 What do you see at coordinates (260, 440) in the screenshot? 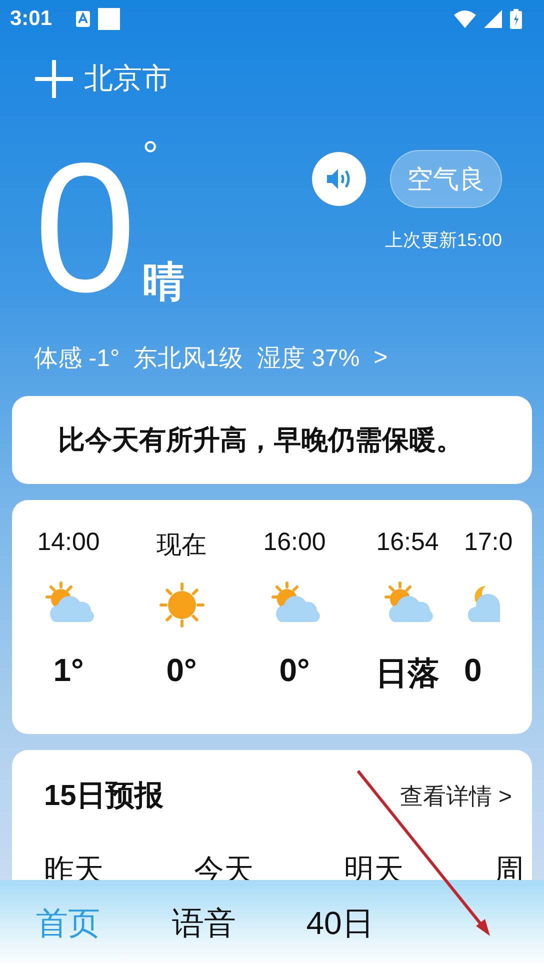
I see `weather-tip: 比今天有所升高，早晚仍需保暖。` at bounding box center [260, 440].